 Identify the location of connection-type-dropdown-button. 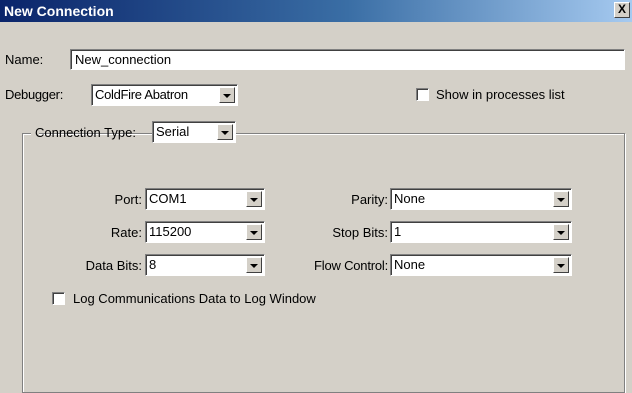
(225, 132).